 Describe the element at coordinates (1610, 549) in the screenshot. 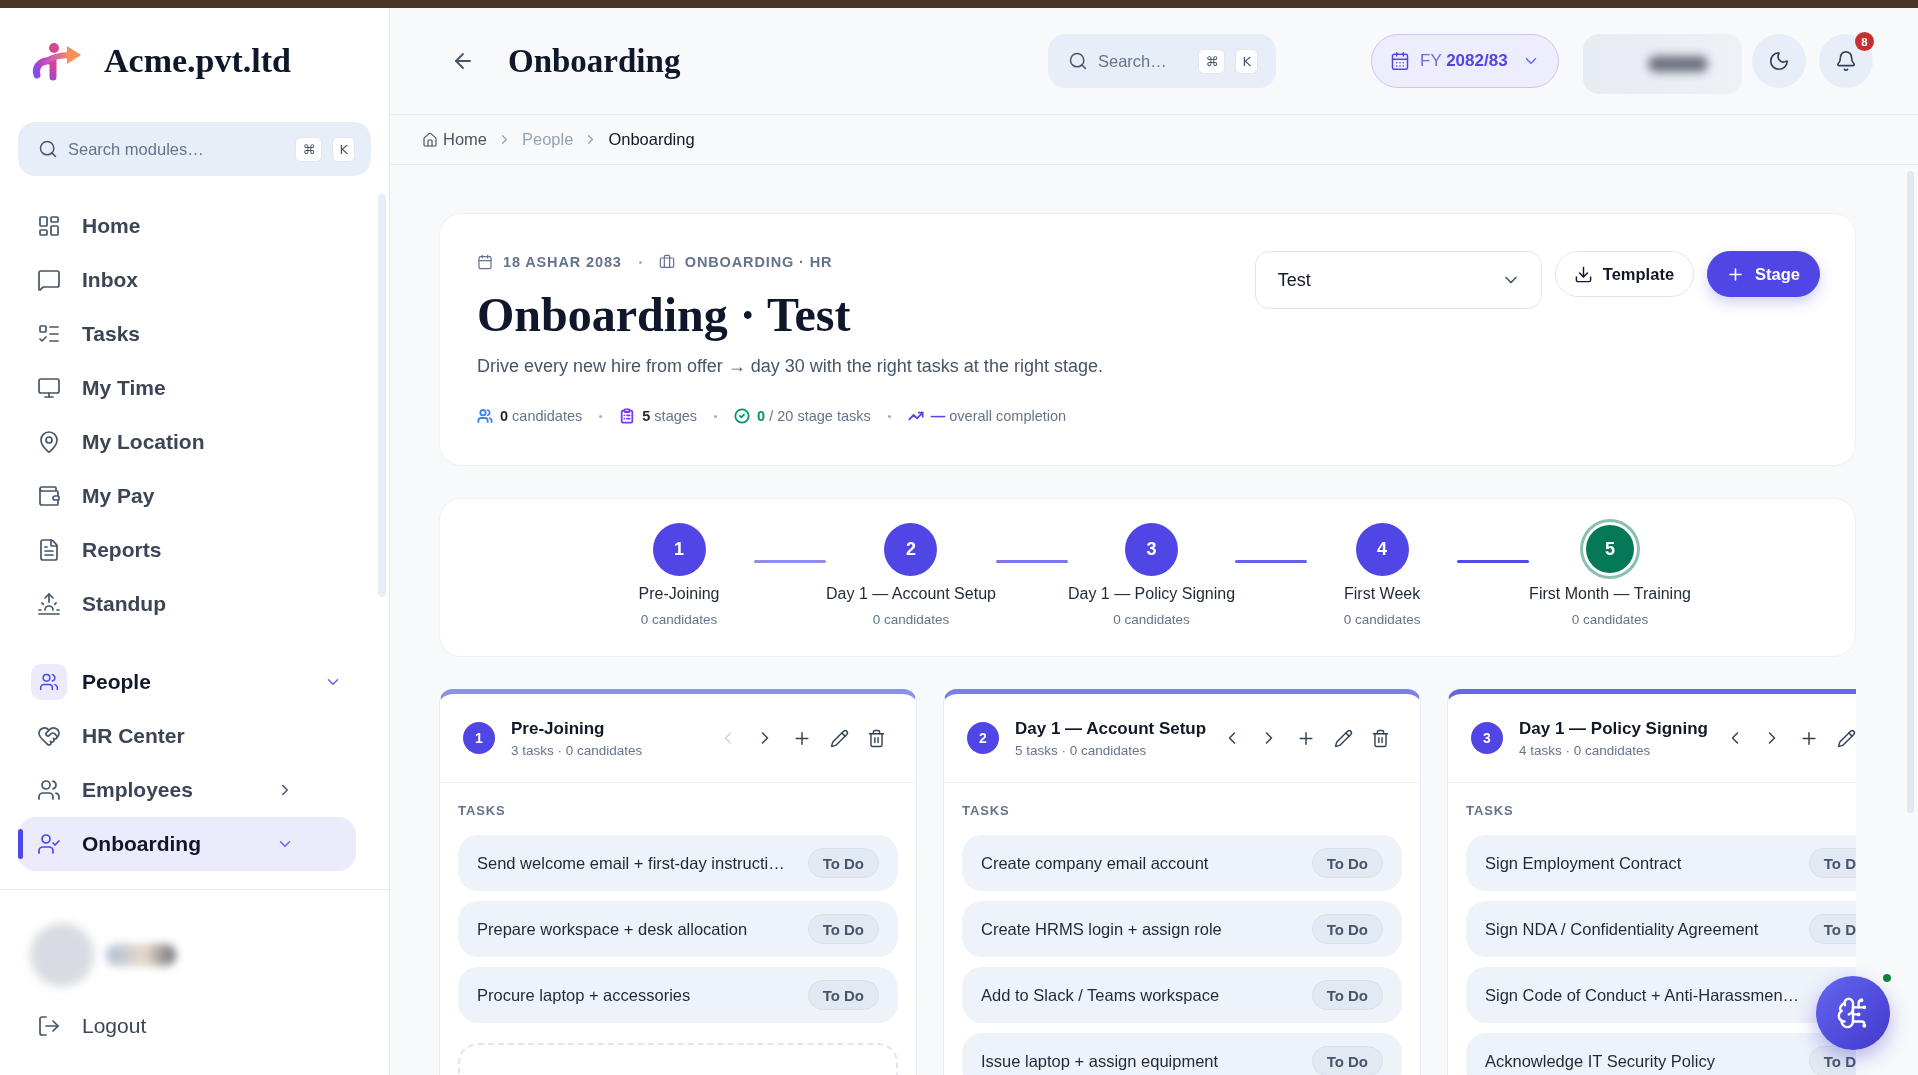

I see `step-number: 5` at that location.